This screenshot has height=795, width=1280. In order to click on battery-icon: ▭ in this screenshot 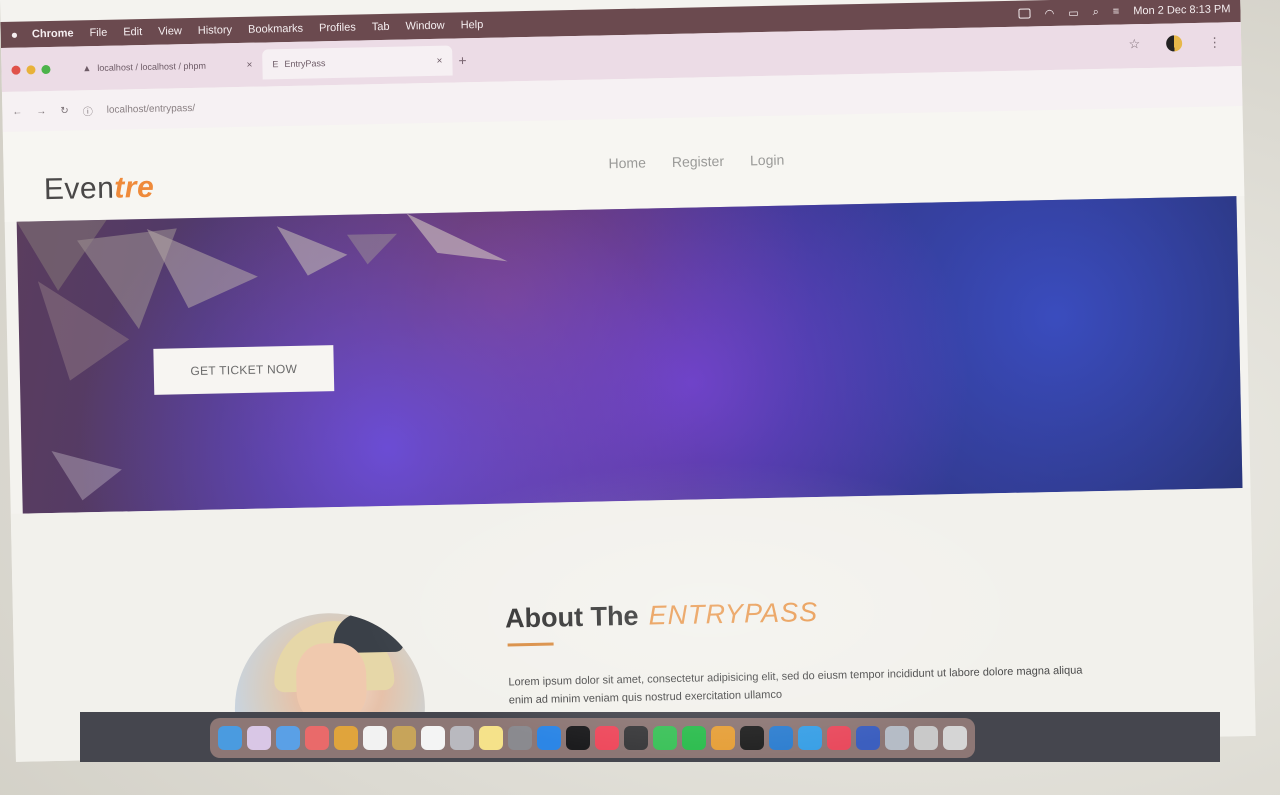, I will do `click(1073, 12)`.